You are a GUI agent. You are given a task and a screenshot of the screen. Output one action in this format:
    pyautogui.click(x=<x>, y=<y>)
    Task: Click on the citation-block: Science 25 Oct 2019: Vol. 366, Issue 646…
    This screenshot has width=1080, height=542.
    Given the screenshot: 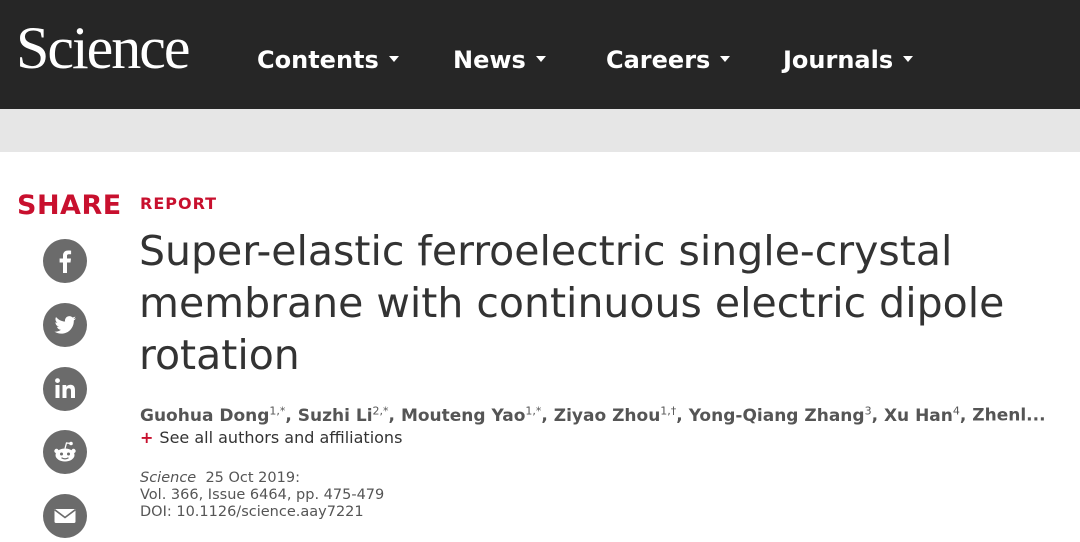 What is the action you would take?
    pyautogui.click(x=262, y=495)
    